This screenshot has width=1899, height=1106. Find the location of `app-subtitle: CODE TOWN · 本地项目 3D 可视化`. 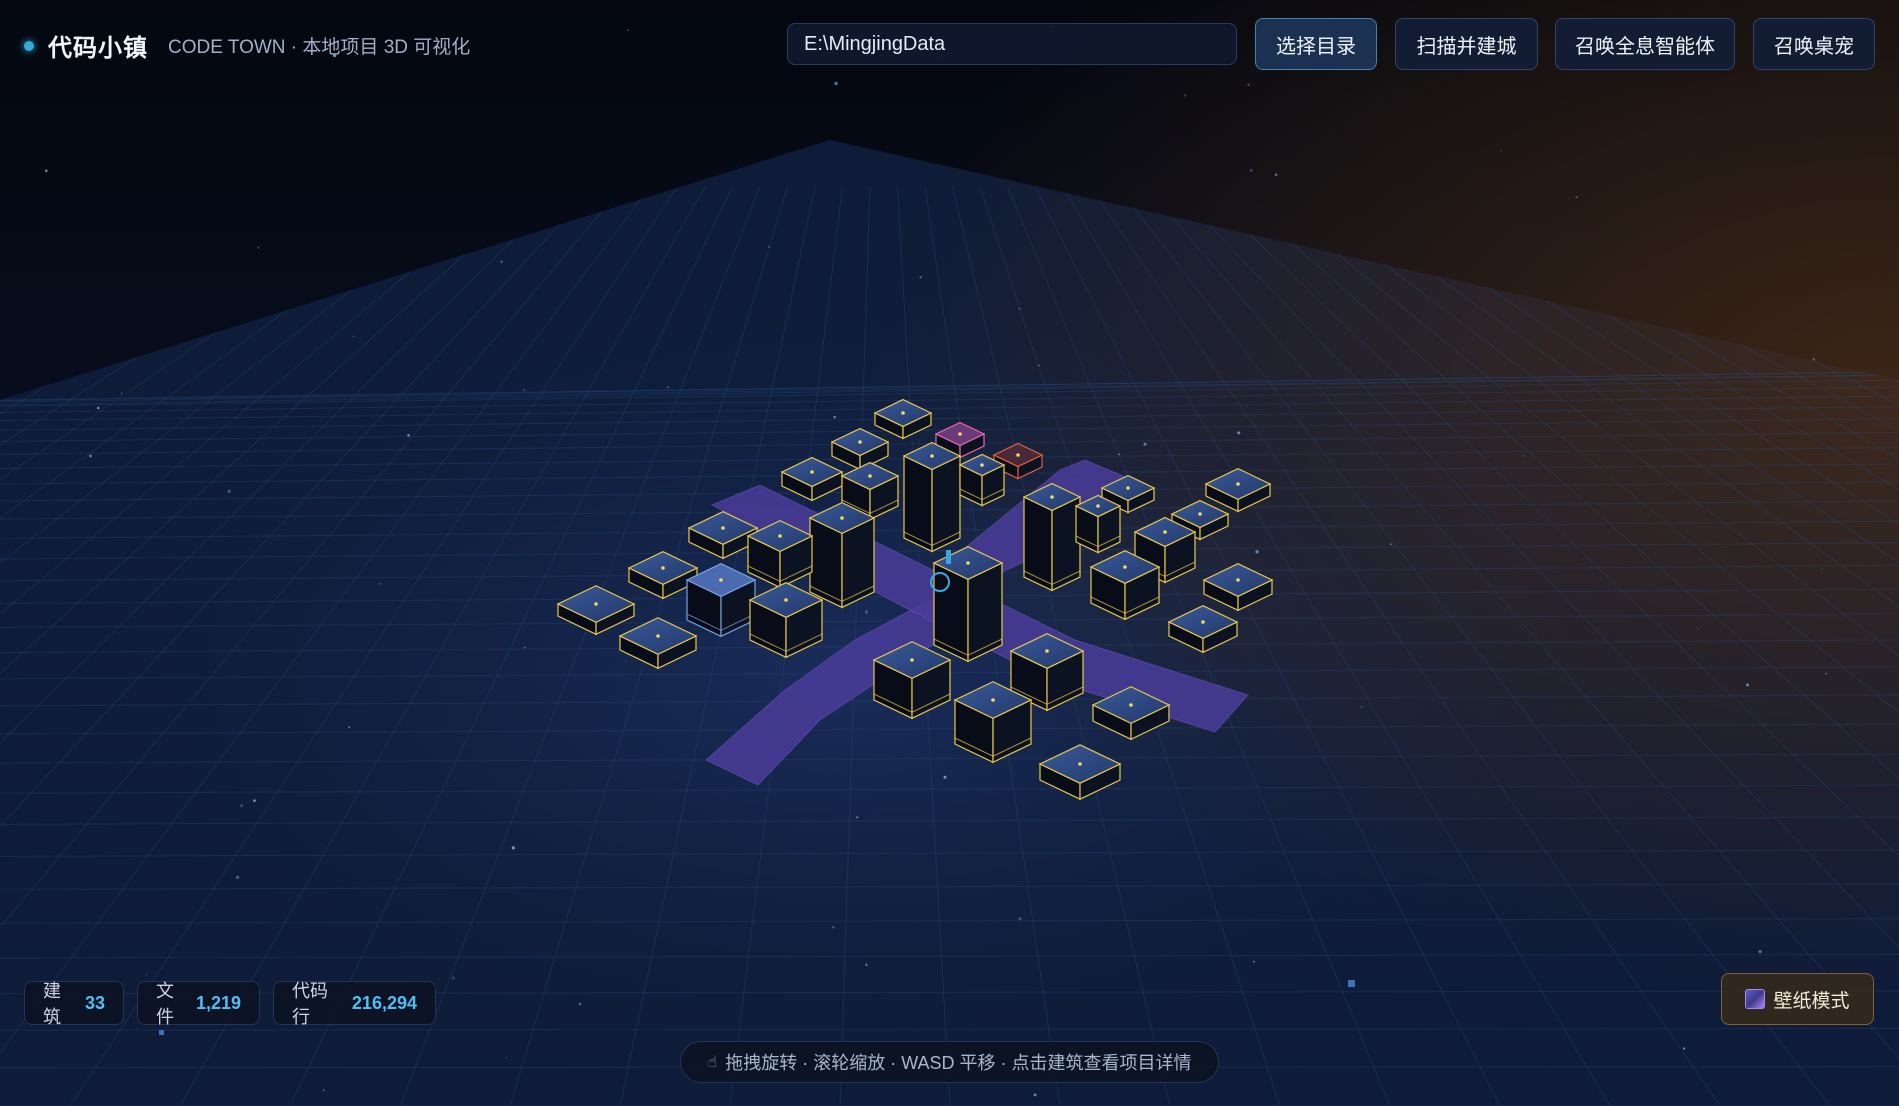

app-subtitle: CODE TOWN · 本地项目 3D 可视化 is located at coordinates (319, 47).